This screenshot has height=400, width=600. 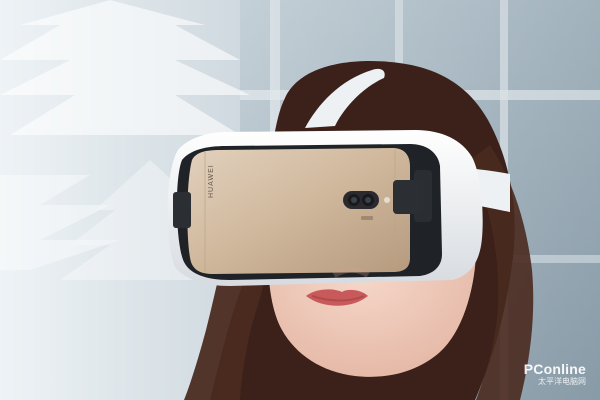 I want to click on watermark: PConline 太平洋电脑网, so click(x=555, y=374).